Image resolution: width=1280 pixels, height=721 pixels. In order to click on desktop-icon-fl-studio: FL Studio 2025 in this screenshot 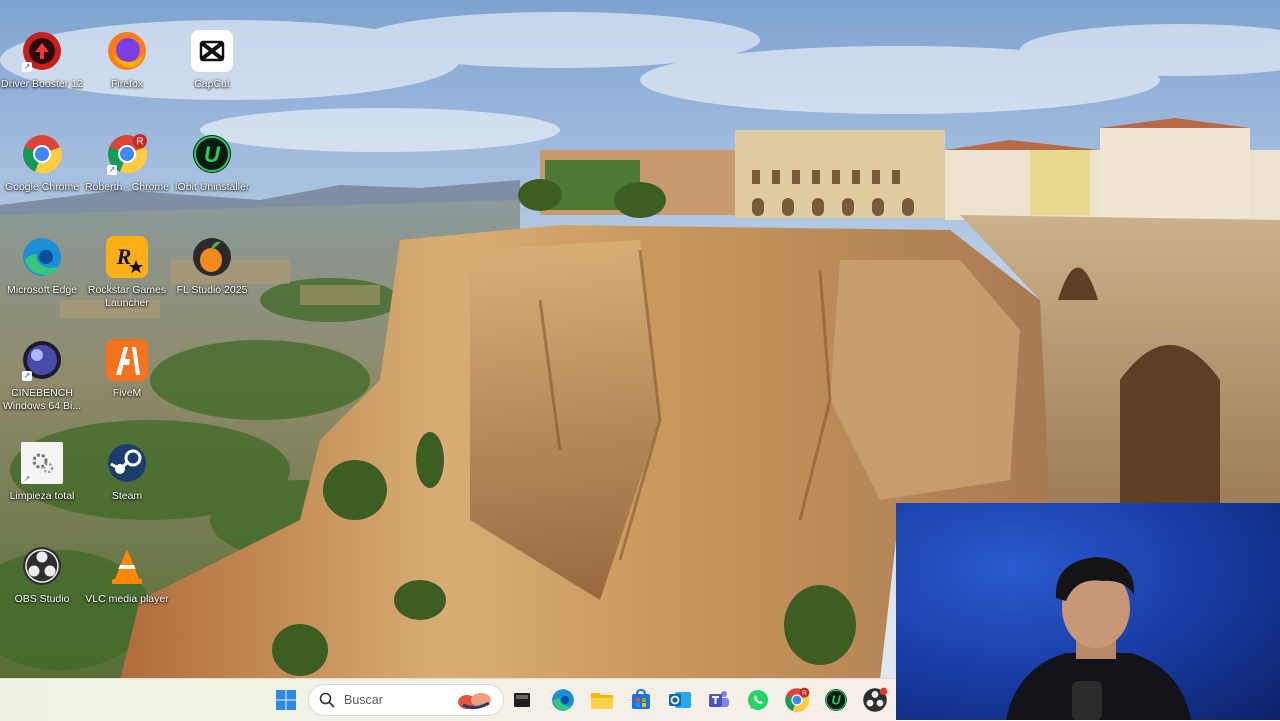, I will do `click(212, 266)`.